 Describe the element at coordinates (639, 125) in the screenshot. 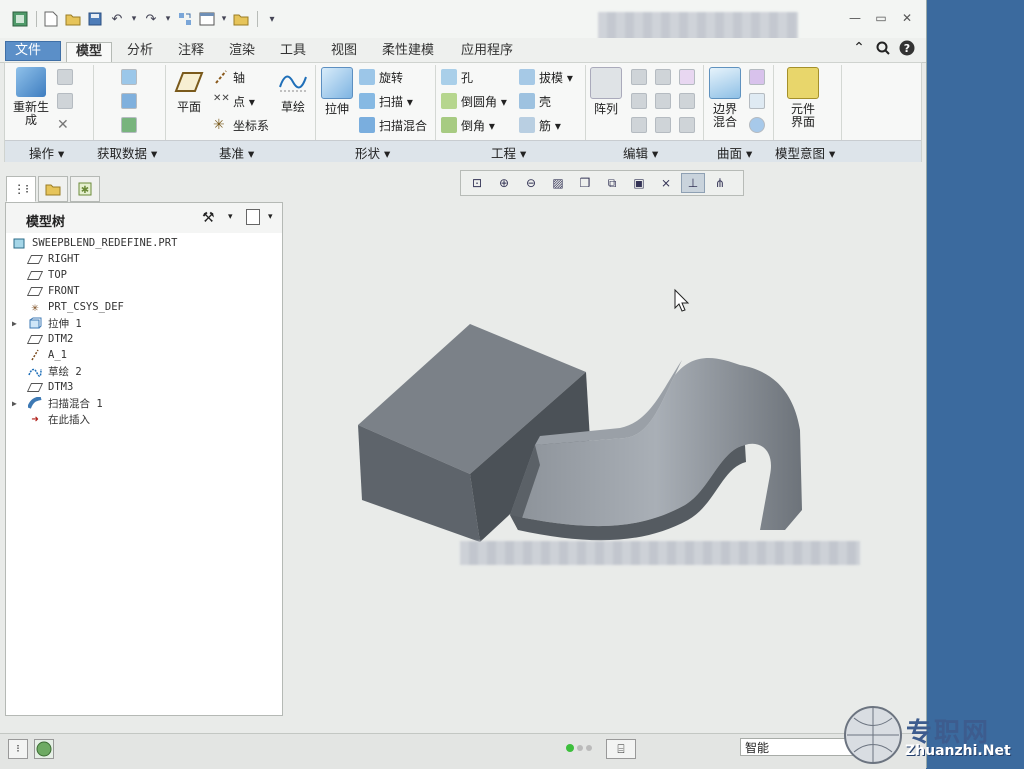

I see `intersect-icon` at that location.